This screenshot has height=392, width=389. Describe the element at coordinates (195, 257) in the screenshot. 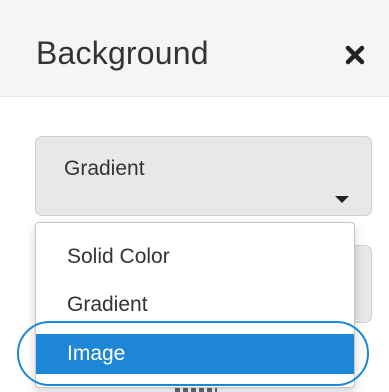

I see `option-solid-color: Solid Color` at that location.